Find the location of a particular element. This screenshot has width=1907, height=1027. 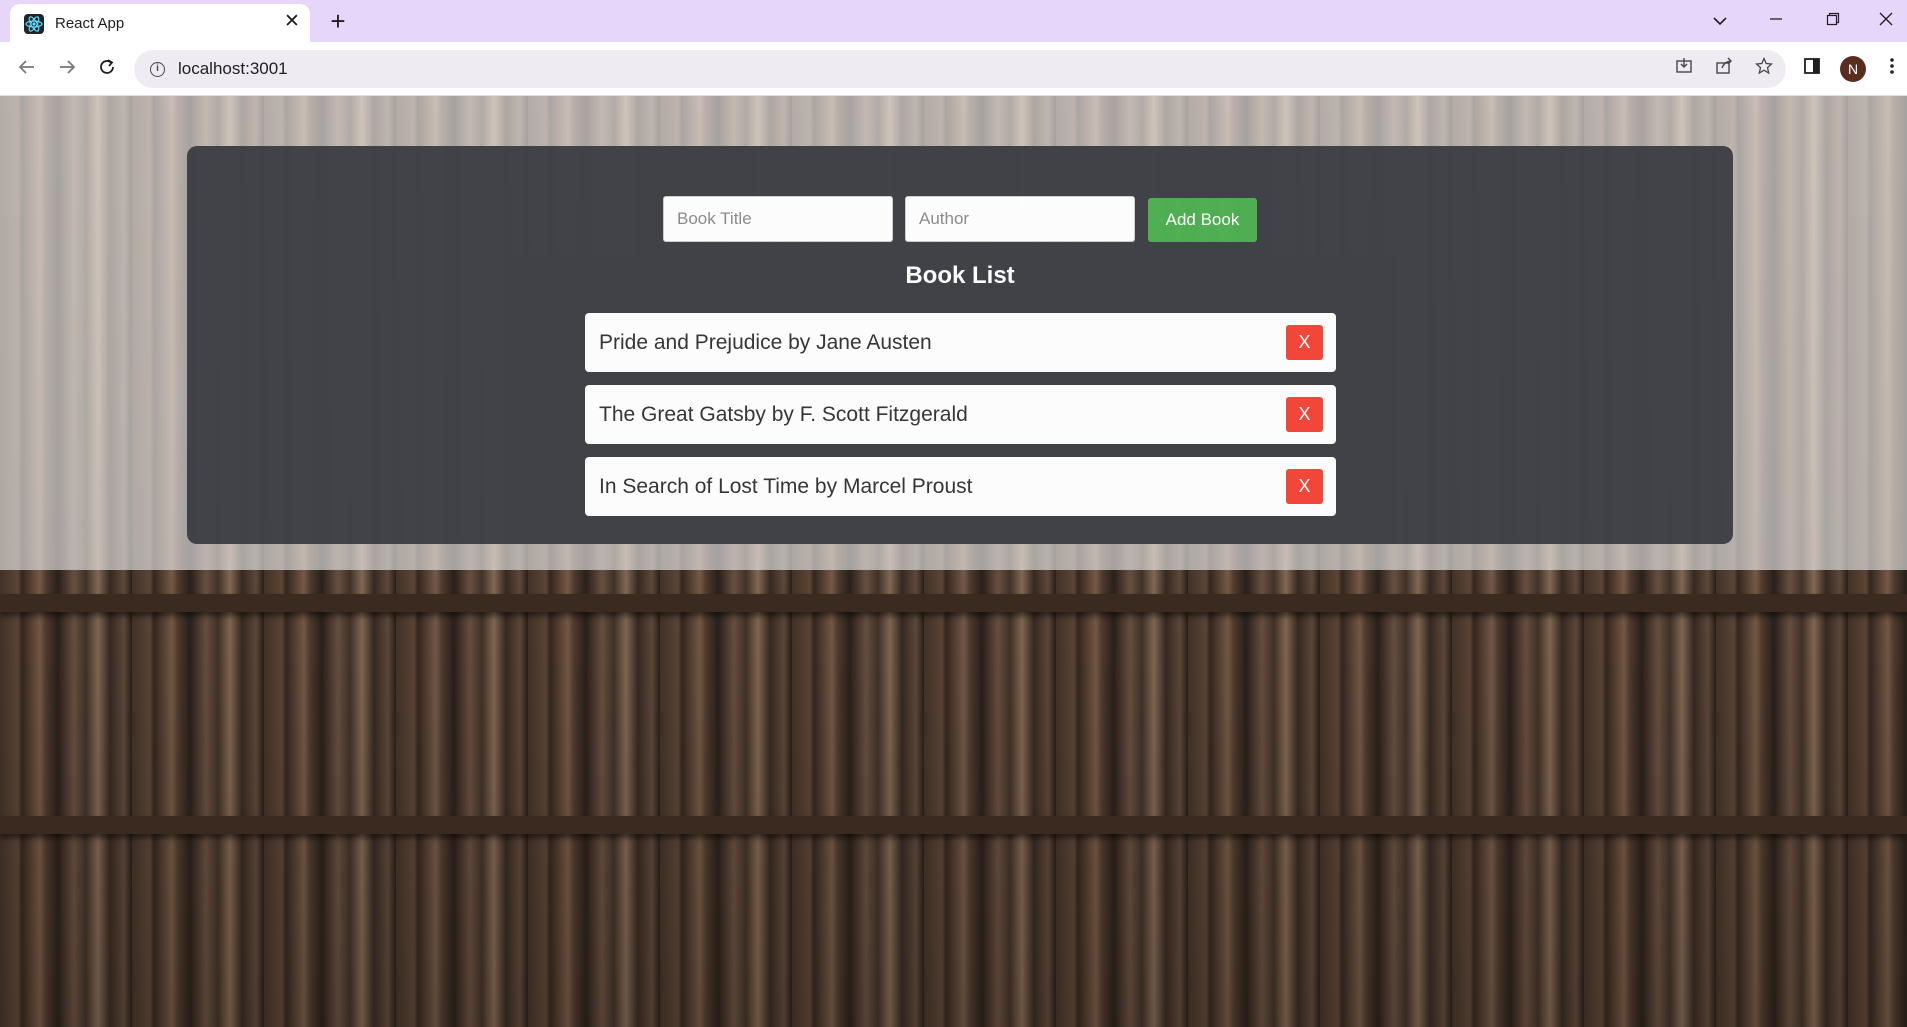

new-tab-icon: + is located at coordinates (338, 21).